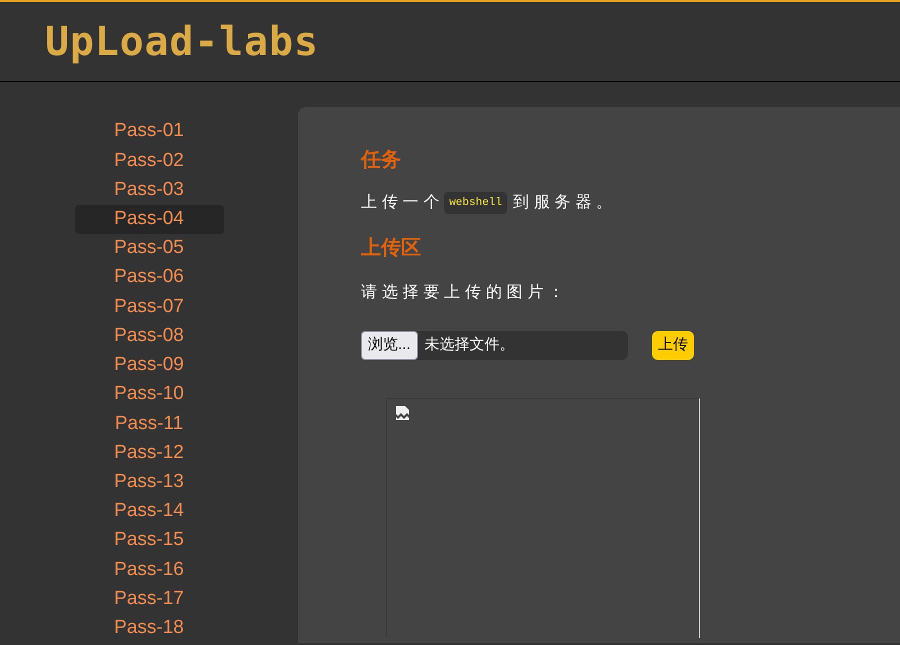 The height and width of the screenshot is (645, 900). Describe the element at coordinates (149, 190) in the screenshot. I see `sidebar-item: Pass-03` at that location.